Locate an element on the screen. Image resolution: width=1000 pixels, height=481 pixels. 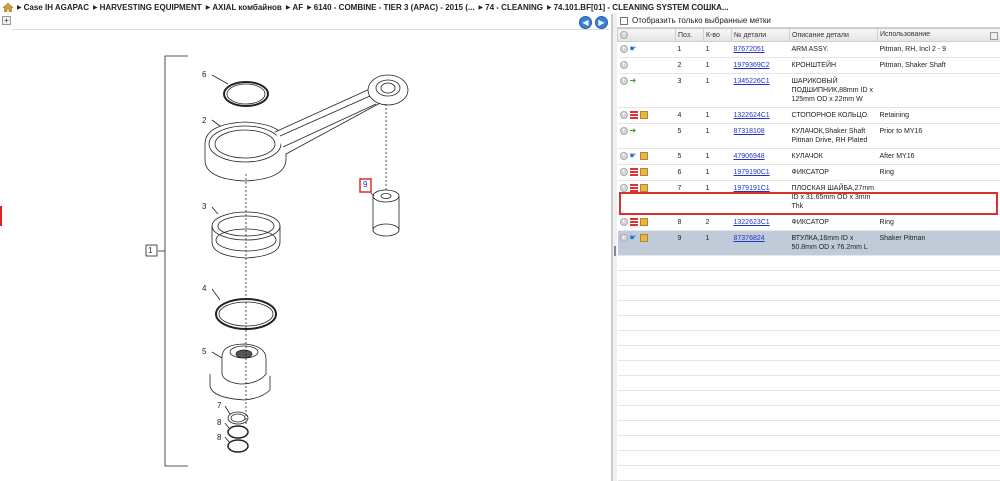
row-part-number: 87376824 is located at coordinates (760, 243).